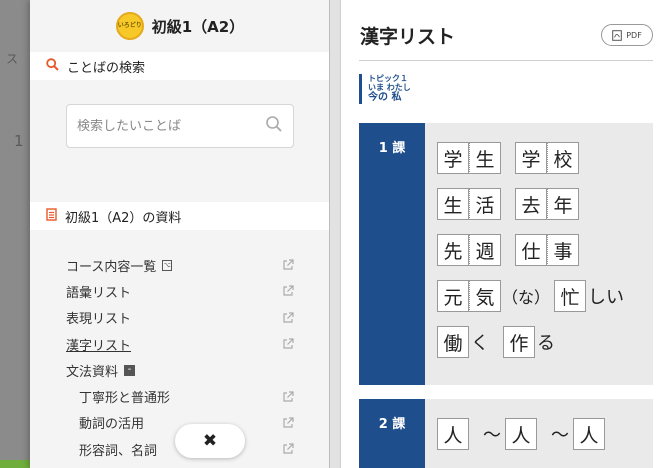 The height and width of the screenshot is (468, 670). What do you see at coordinates (634, 35) in the screenshot?
I see `pdf-button-label: PDF` at bounding box center [634, 35].